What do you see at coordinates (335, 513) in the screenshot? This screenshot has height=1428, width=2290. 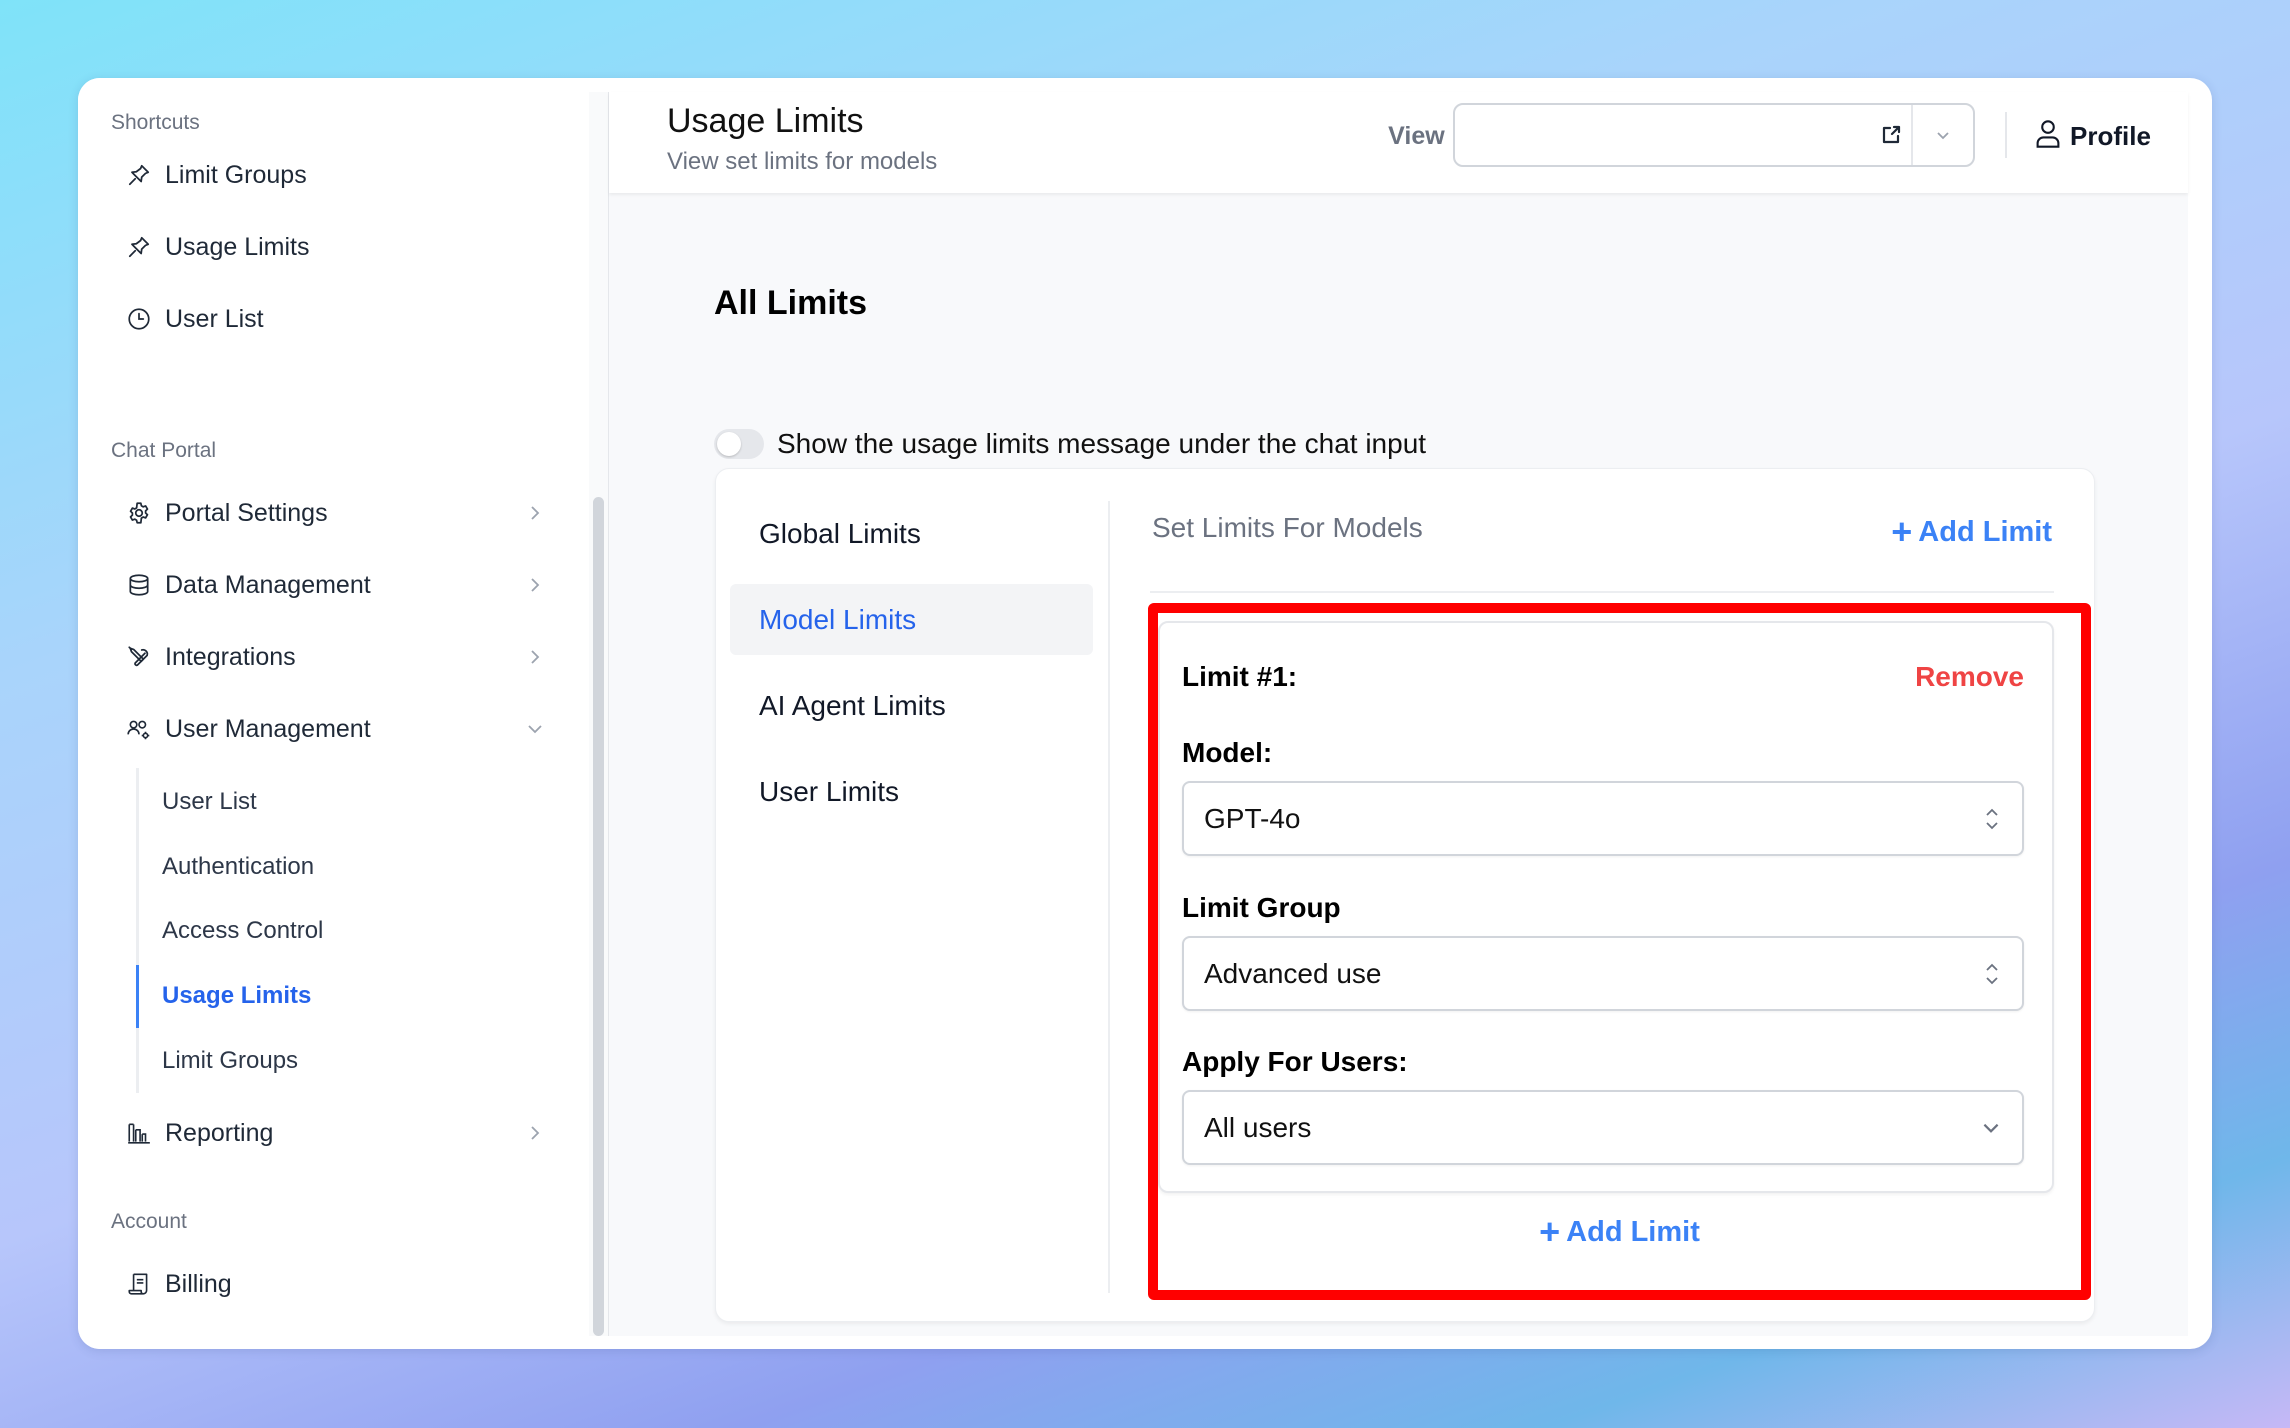 I see `sidebar-item-portal-settings: Portal Settings` at bounding box center [335, 513].